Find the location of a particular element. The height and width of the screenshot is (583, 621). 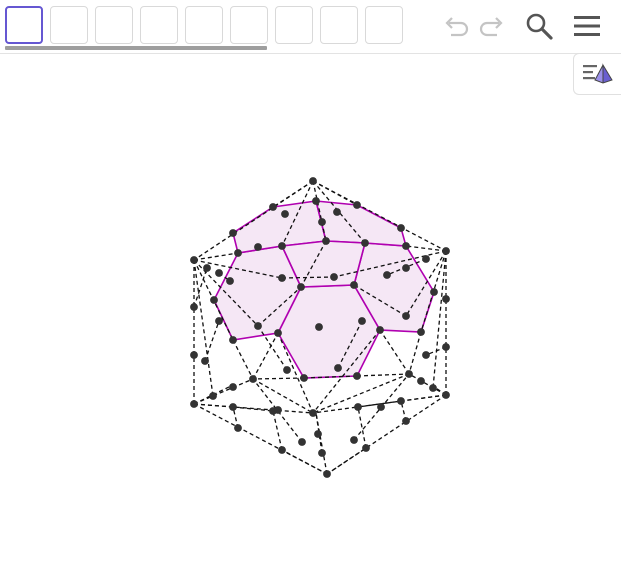

toolbar is located at coordinates (310, 27).